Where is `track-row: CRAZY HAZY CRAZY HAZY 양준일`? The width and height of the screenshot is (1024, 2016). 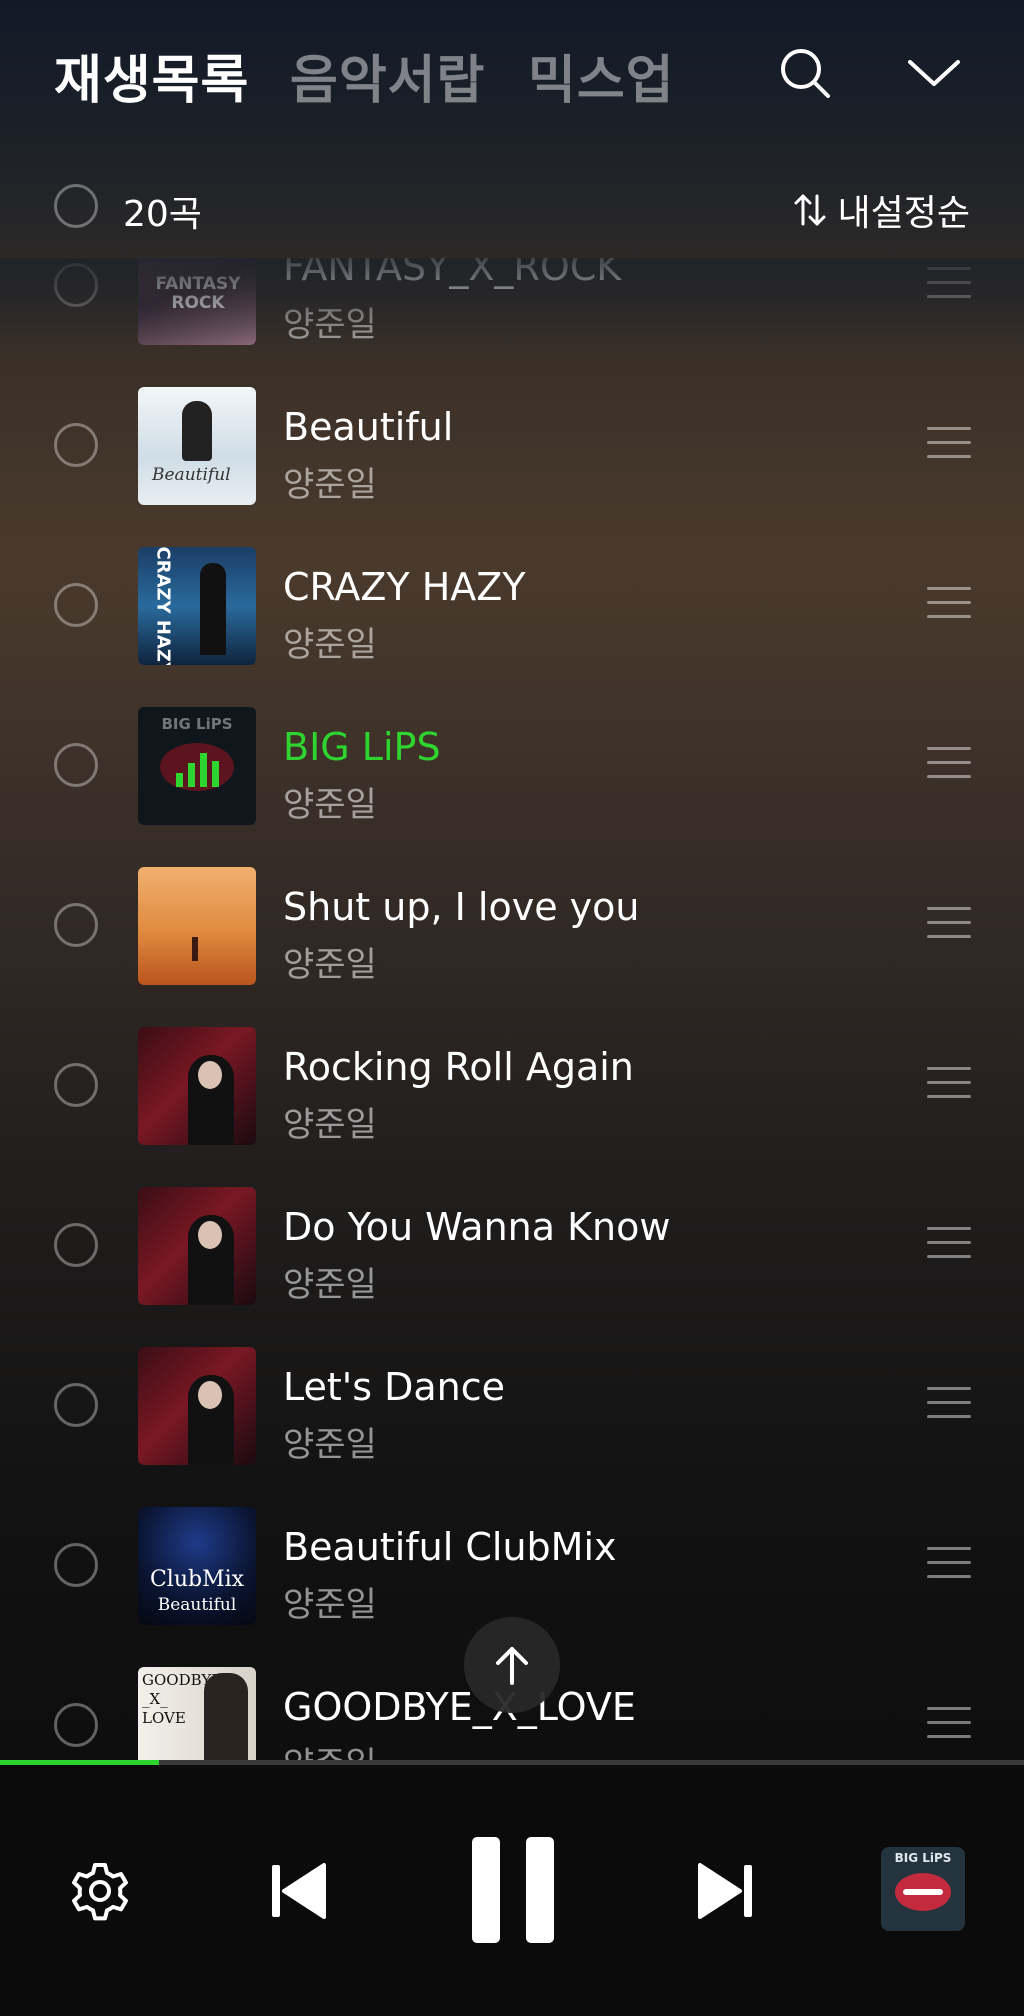
track-row: CRAZY HAZY CRAZY HAZY 양준일 is located at coordinates (512, 605).